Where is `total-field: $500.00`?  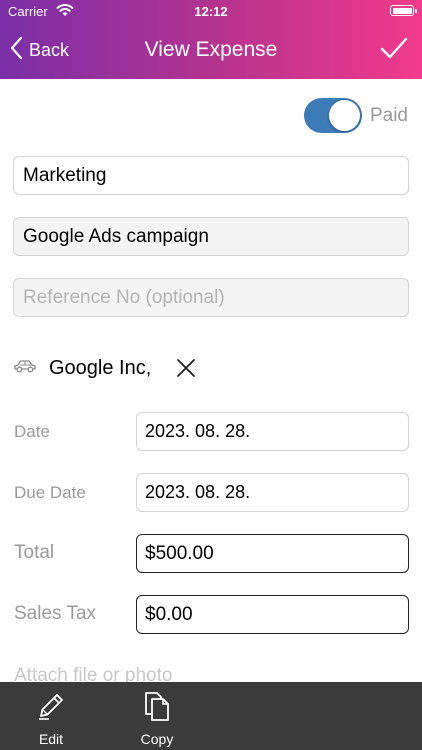 total-field: $500.00 is located at coordinates (272, 553).